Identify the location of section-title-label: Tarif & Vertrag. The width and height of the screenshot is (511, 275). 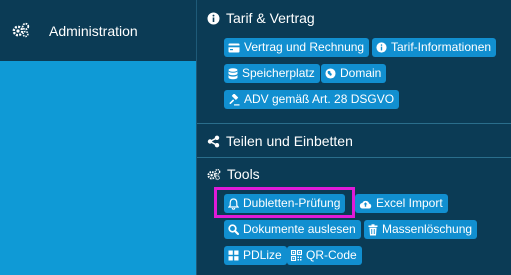
(270, 18).